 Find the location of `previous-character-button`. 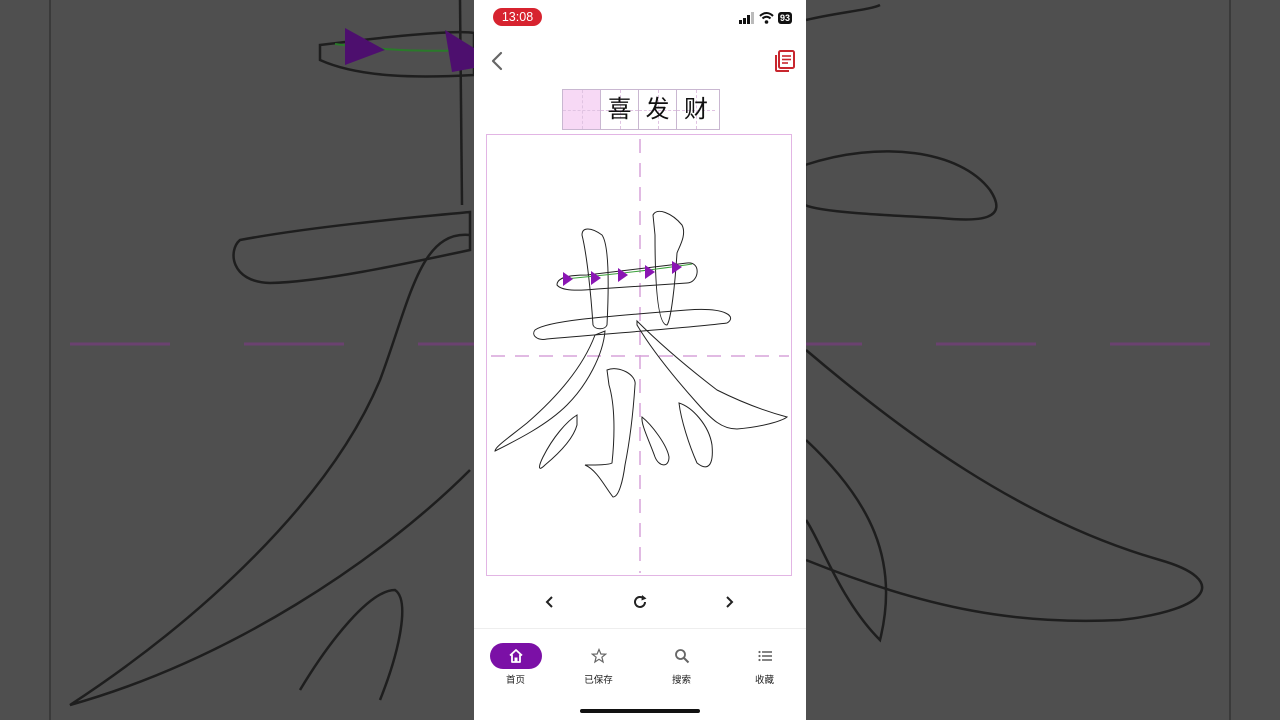

previous-character-button is located at coordinates (550, 602).